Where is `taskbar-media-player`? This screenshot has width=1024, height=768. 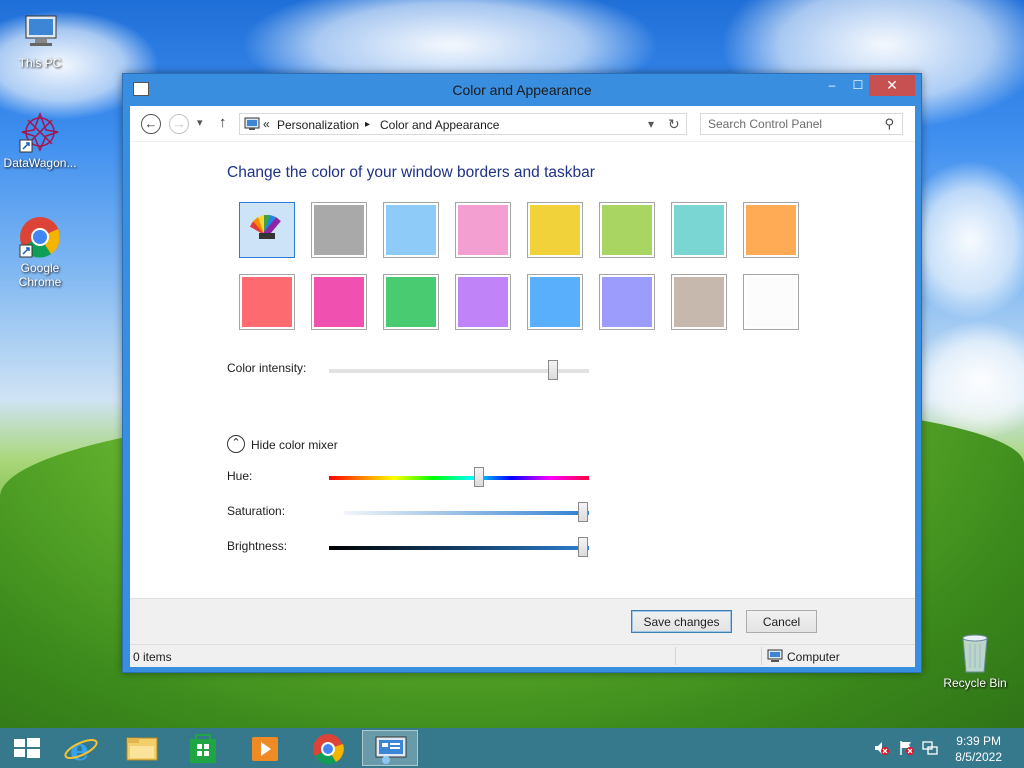 taskbar-media-player is located at coordinates (266, 748).